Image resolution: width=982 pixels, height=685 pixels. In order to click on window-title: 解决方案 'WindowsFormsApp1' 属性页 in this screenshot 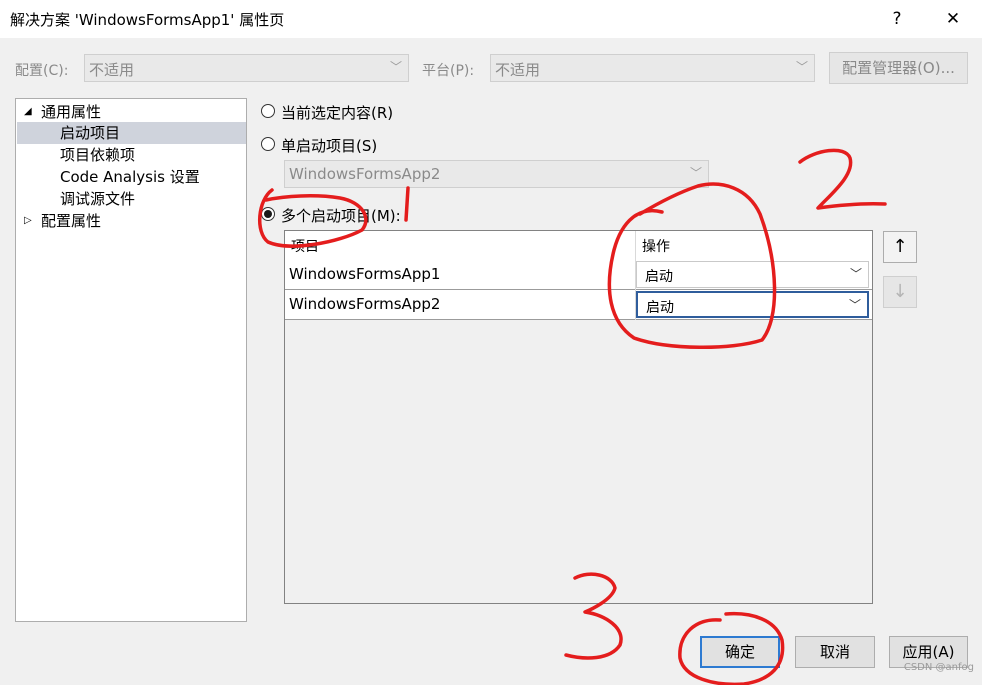, I will do `click(147, 20)`.